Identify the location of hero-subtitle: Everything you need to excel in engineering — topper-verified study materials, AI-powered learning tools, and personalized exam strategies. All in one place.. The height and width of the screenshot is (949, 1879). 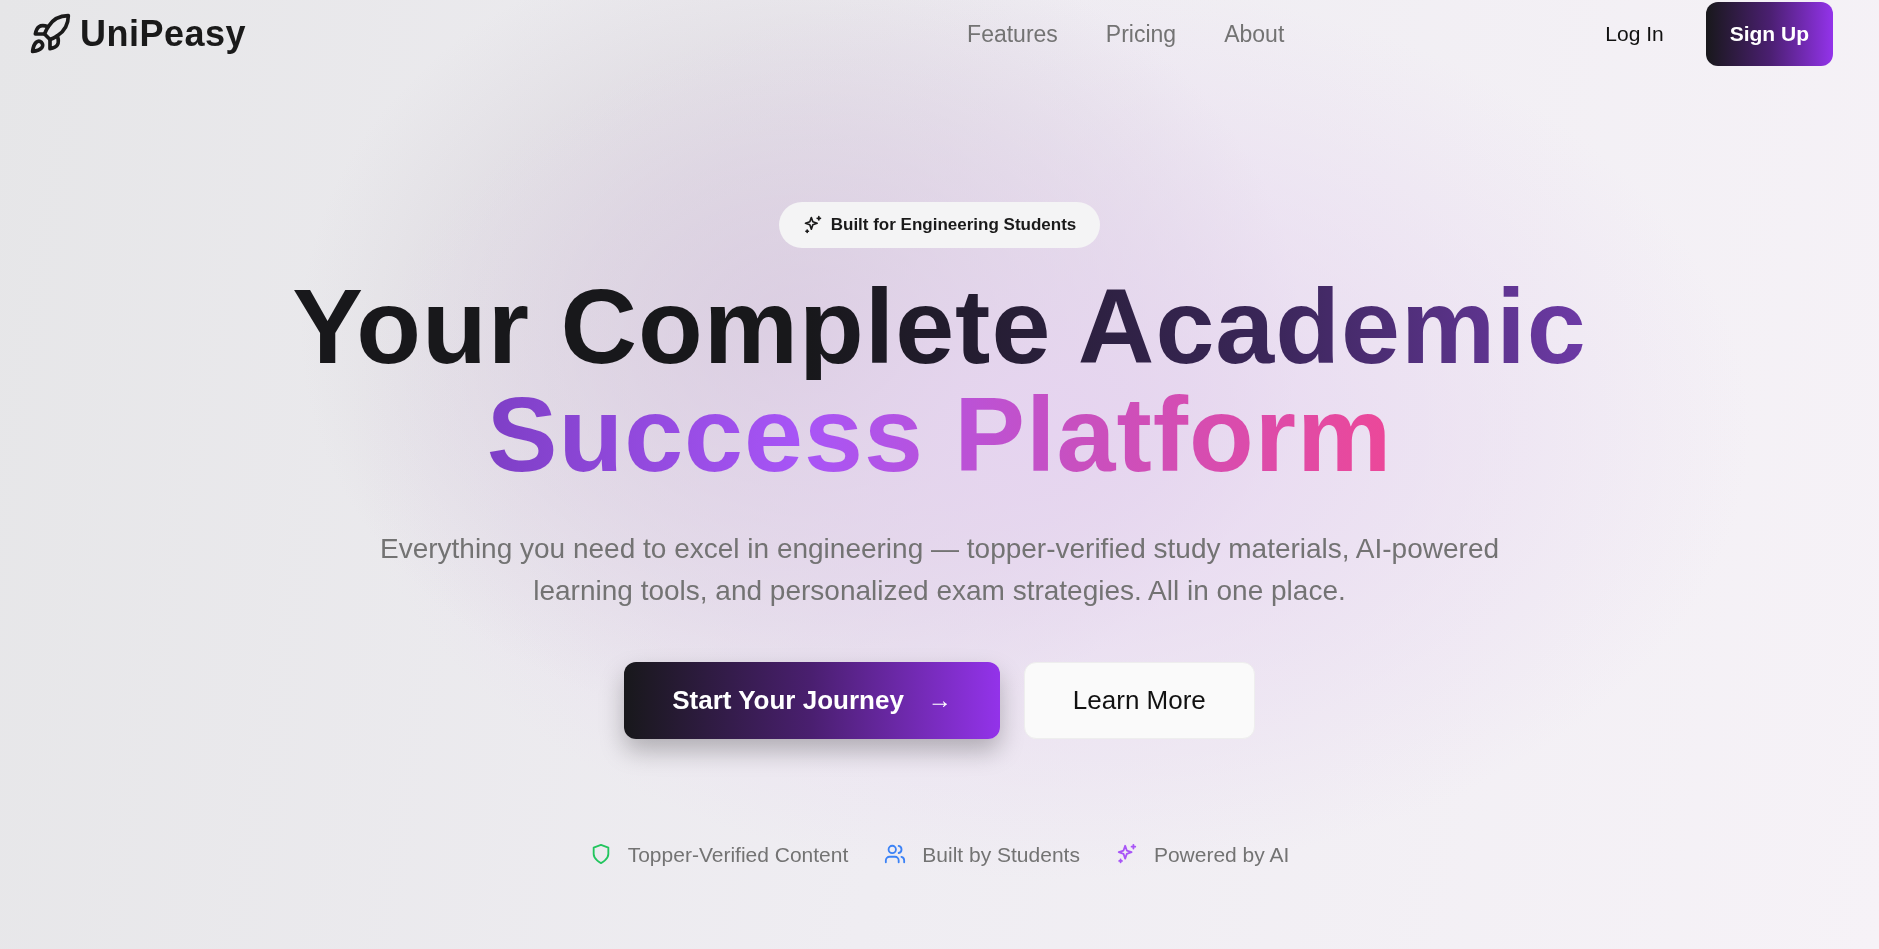
(939, 569).